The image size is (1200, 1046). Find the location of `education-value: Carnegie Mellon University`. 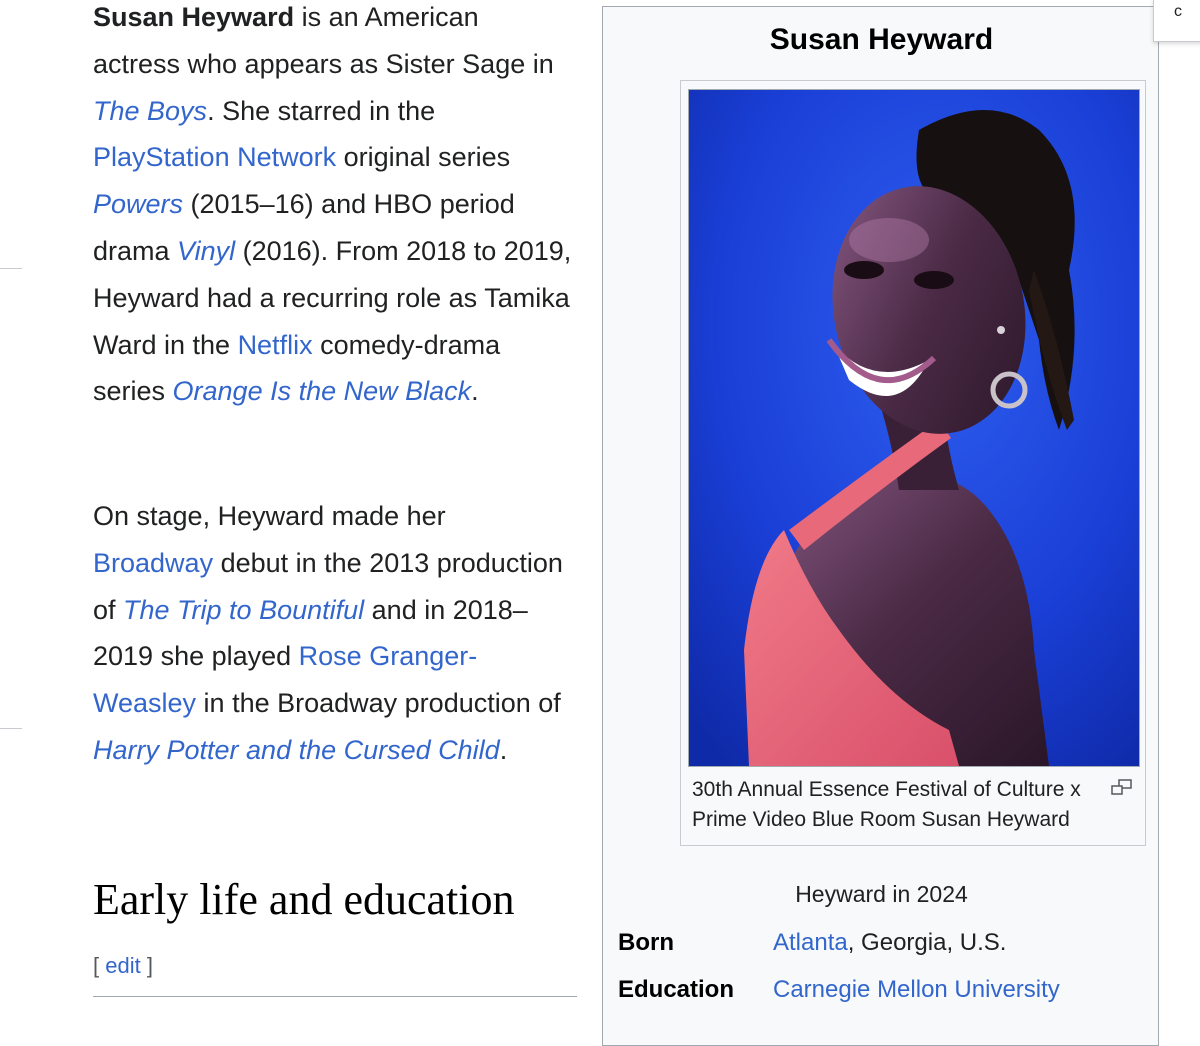

education-value: Carnegie Mellon University is located at coordinates (916, 990).